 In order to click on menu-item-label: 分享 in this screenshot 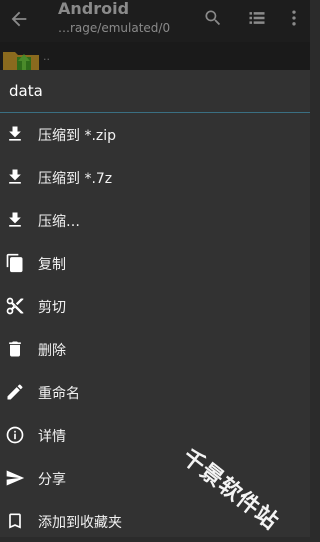, I will do `click(52, 480)`.